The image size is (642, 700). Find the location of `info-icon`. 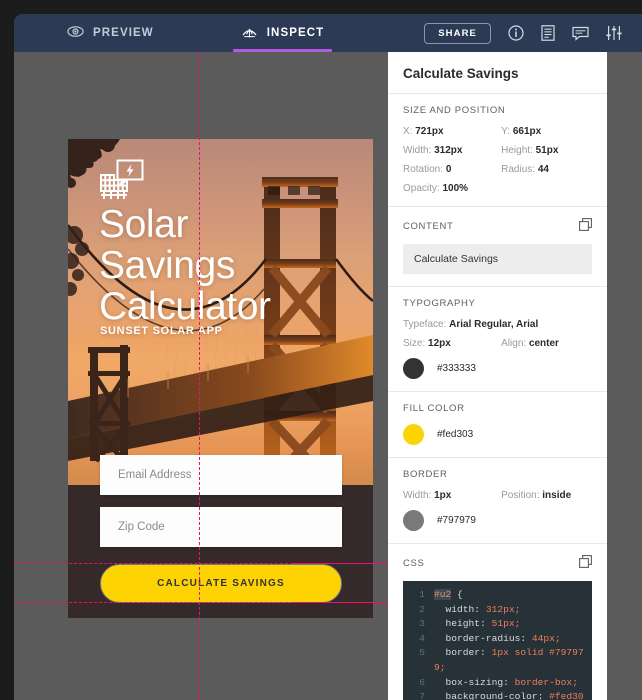

info-icon is located at coordinates (516, 33).